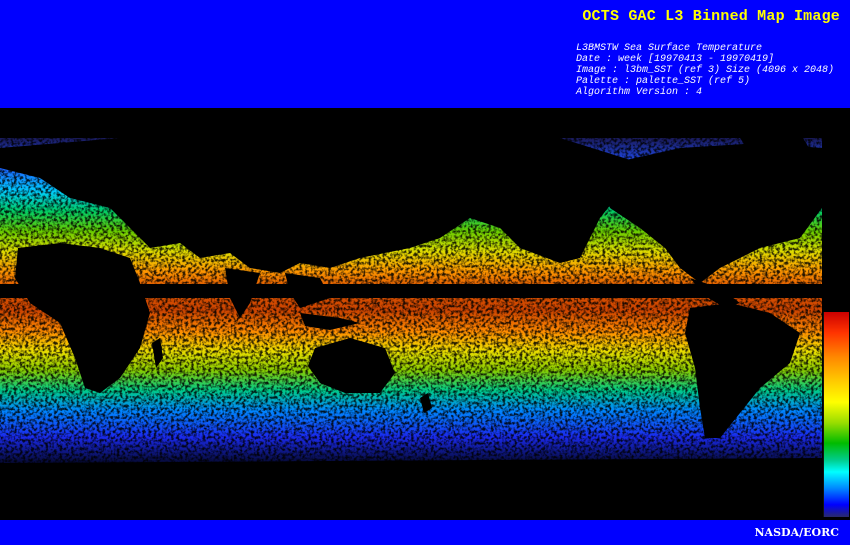 The height and width of the screenshot is (545, 850). I want to click on credit-label: NASDA/EORC, so click(797, 532).